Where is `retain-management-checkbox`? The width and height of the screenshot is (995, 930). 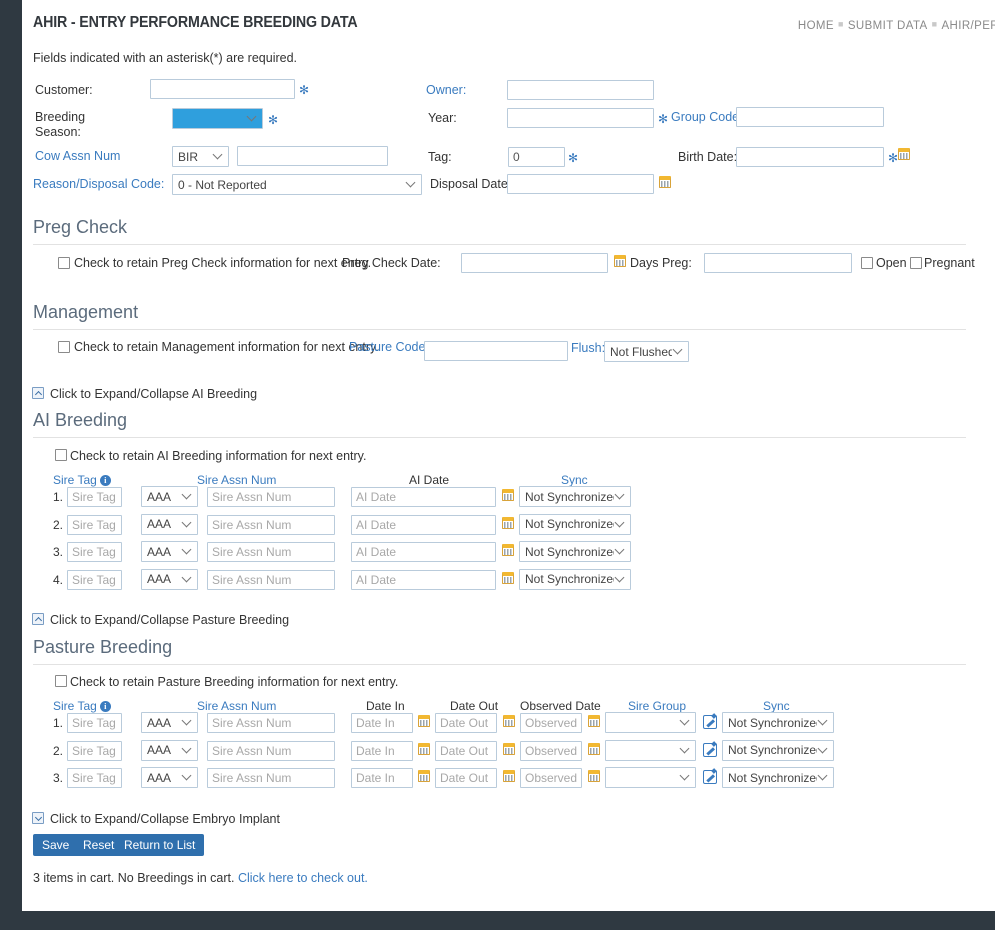 retain-management-checkbox is located at coordinates (64, 347).